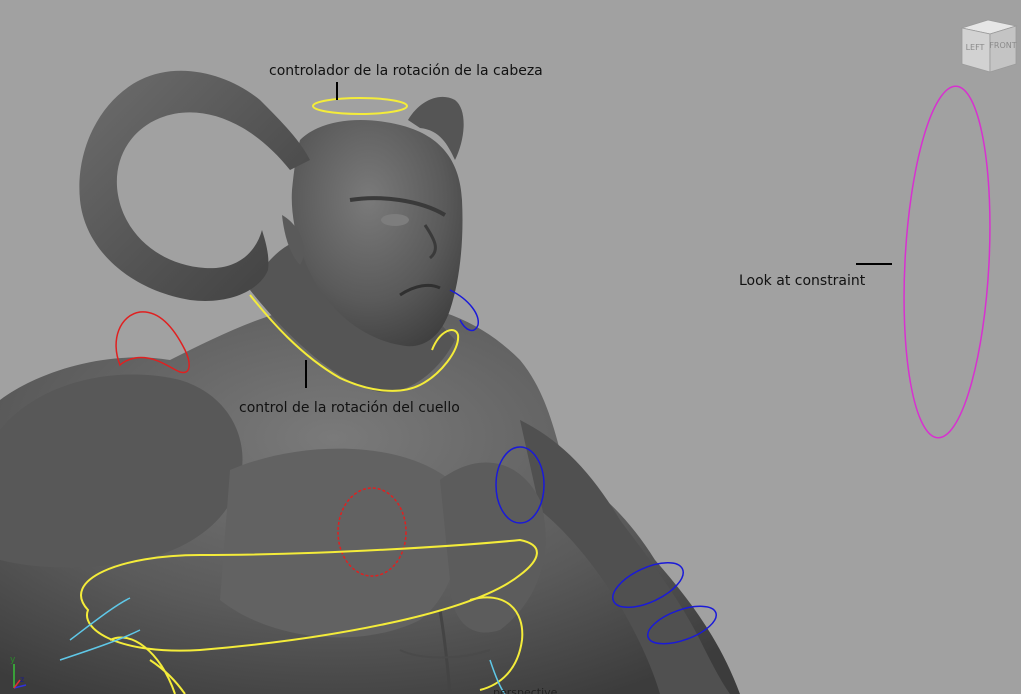 The image size is (1021, 694). Describe the element at coordinates (802, 281) in the screenshot. I see `look-at-annotation: Look at constraint` at that location.